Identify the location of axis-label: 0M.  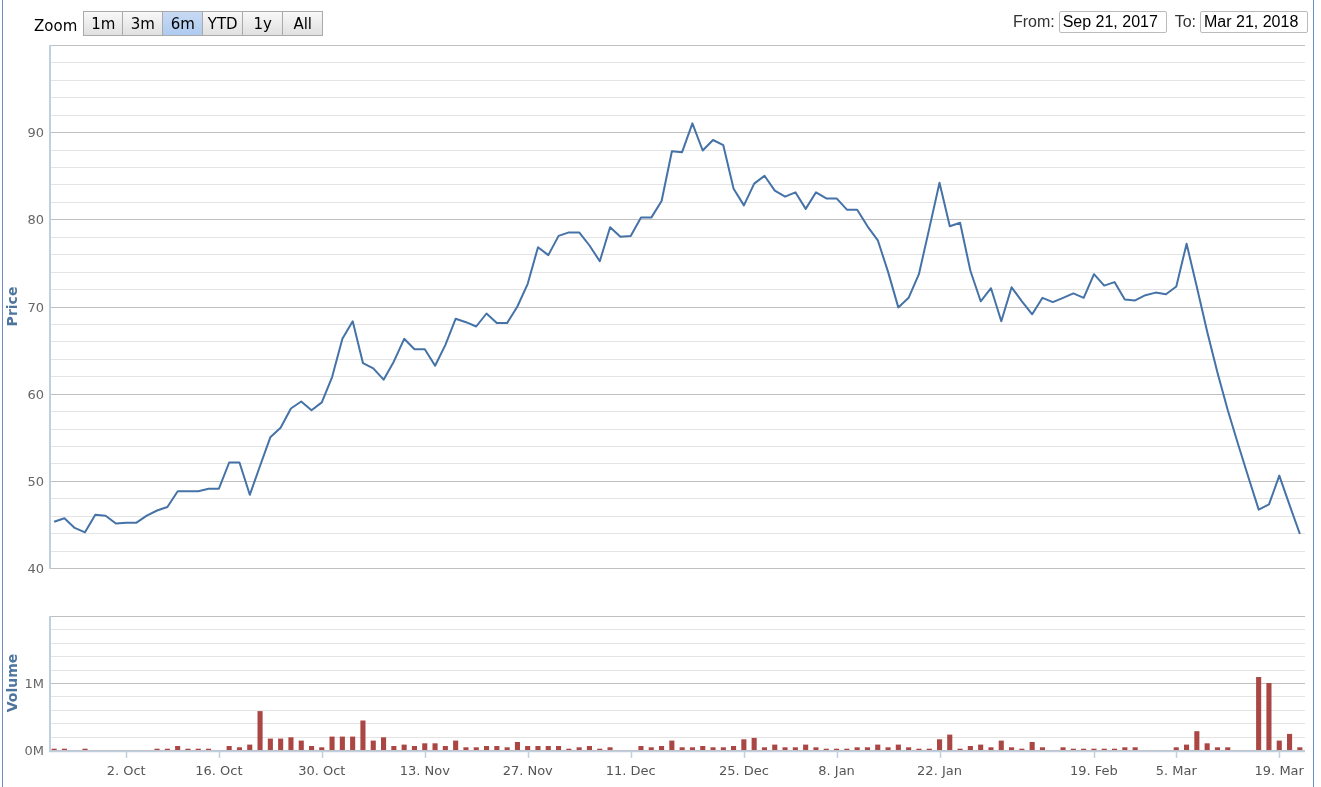
(34, 750).